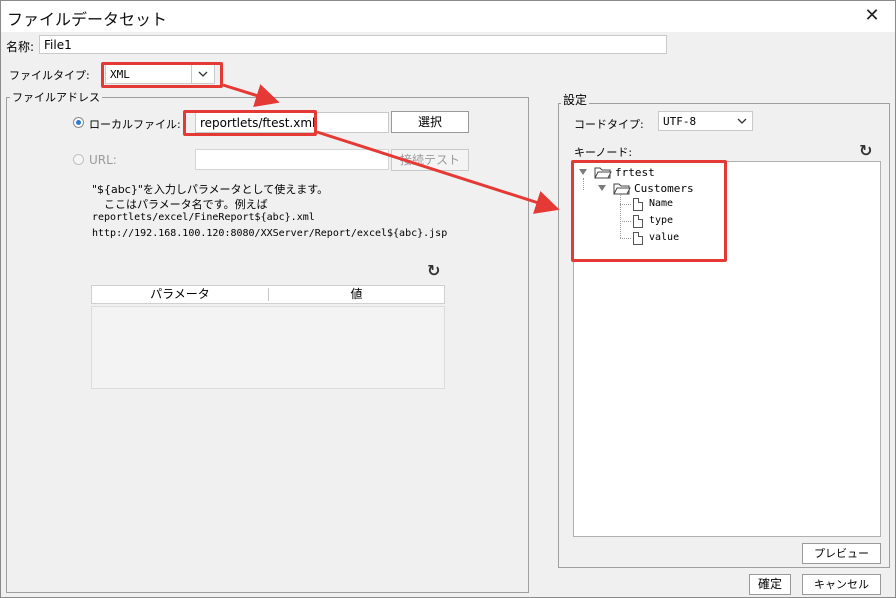 The width and height of the screenshot is (896, 598). What do you see at coordinates (649, 211) in the screenshot?
I see `annotation-box-tree` at bounding box center [649, 211].